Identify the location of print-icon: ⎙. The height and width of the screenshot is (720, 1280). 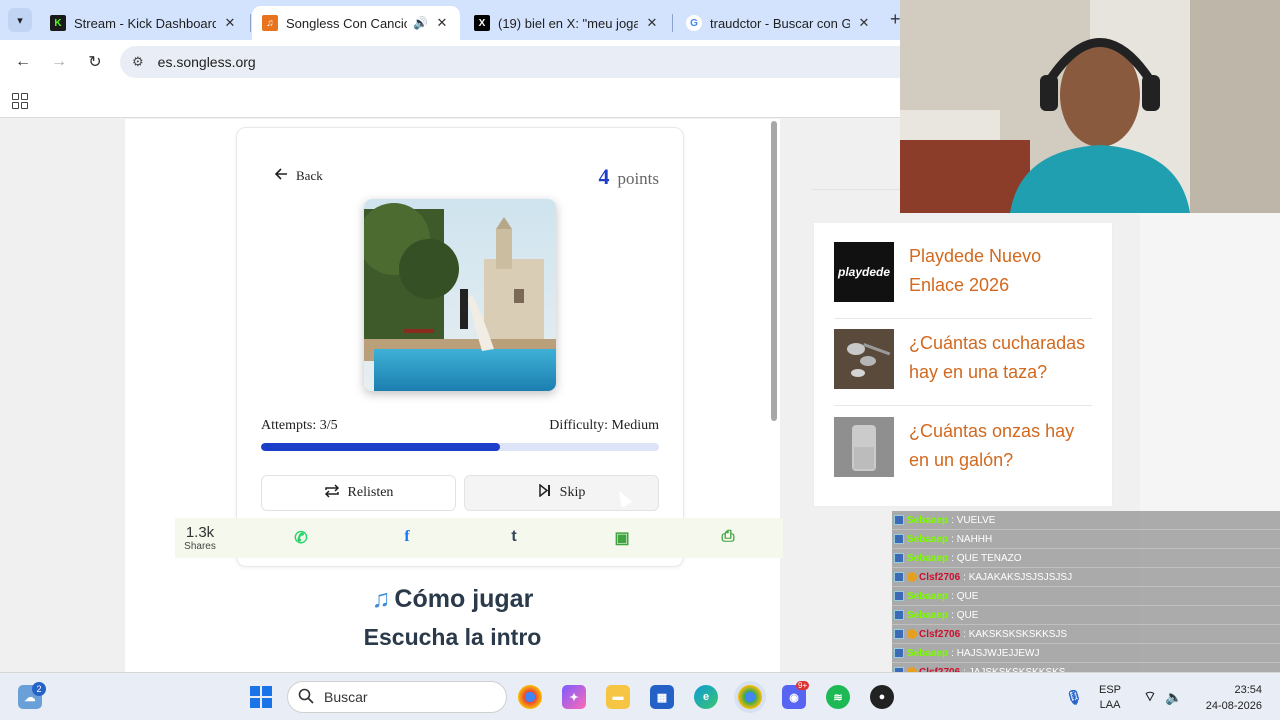
(728, 537).